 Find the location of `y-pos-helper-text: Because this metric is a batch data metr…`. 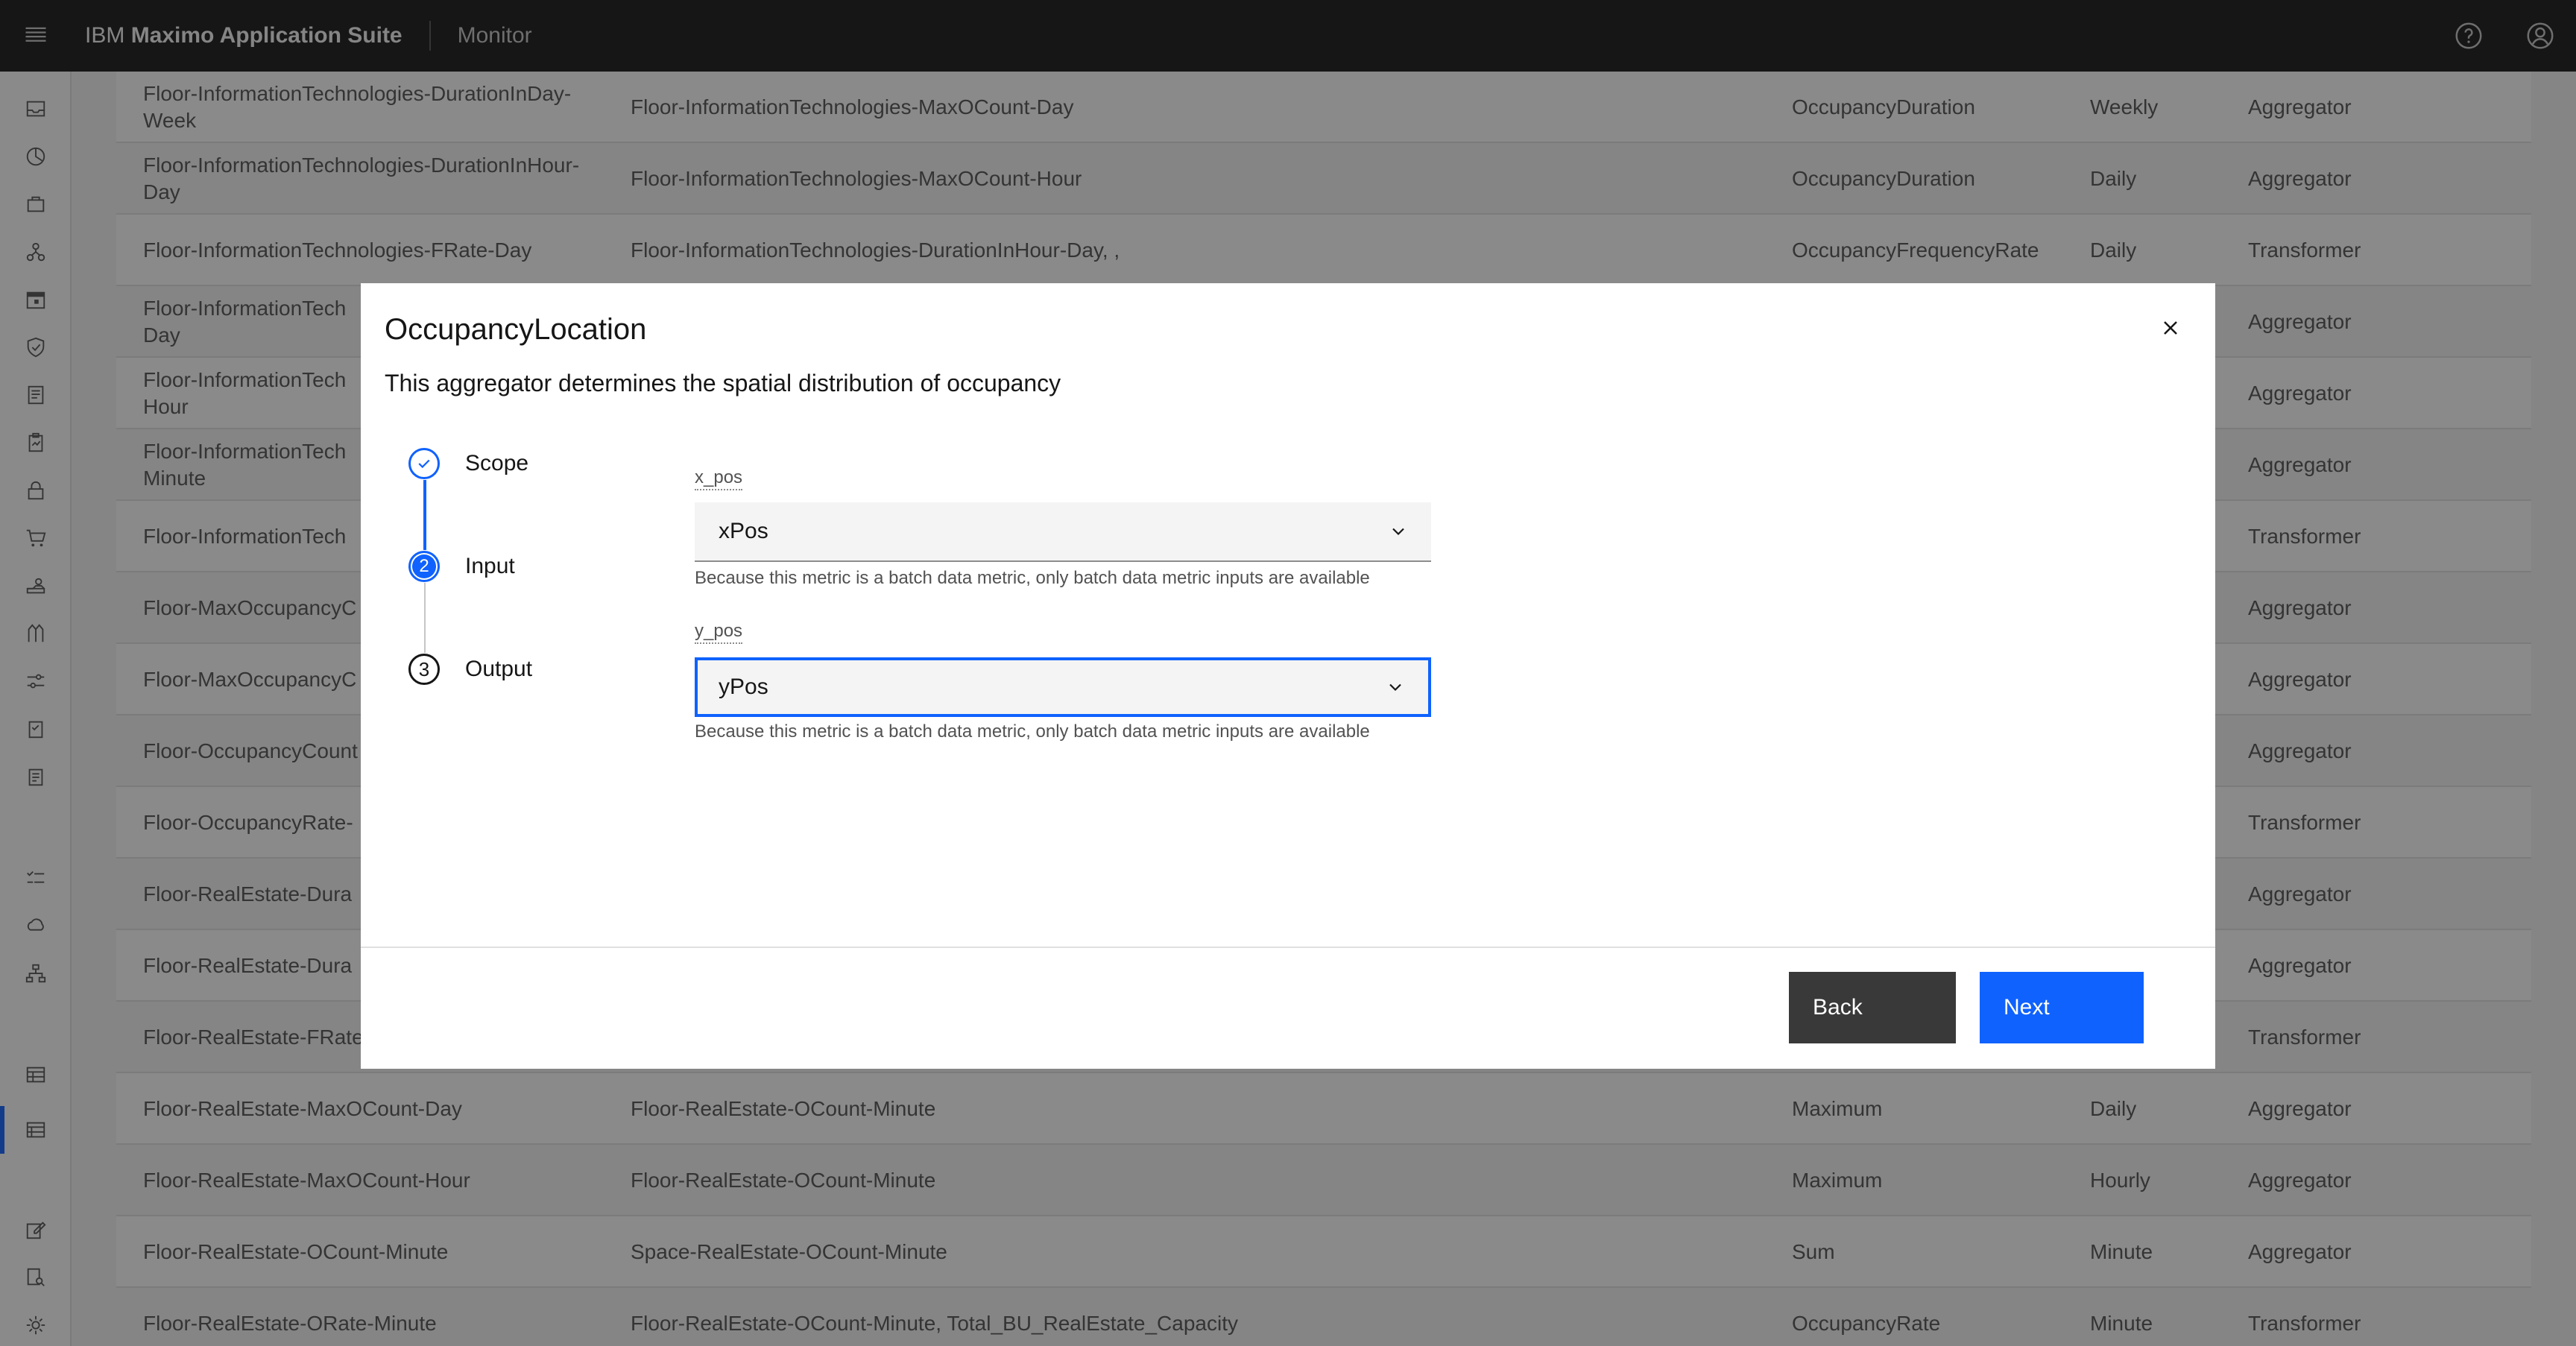

y-pos-helper-text: Because this metric is a batch data metr… is located at coordinates (1032, 731).